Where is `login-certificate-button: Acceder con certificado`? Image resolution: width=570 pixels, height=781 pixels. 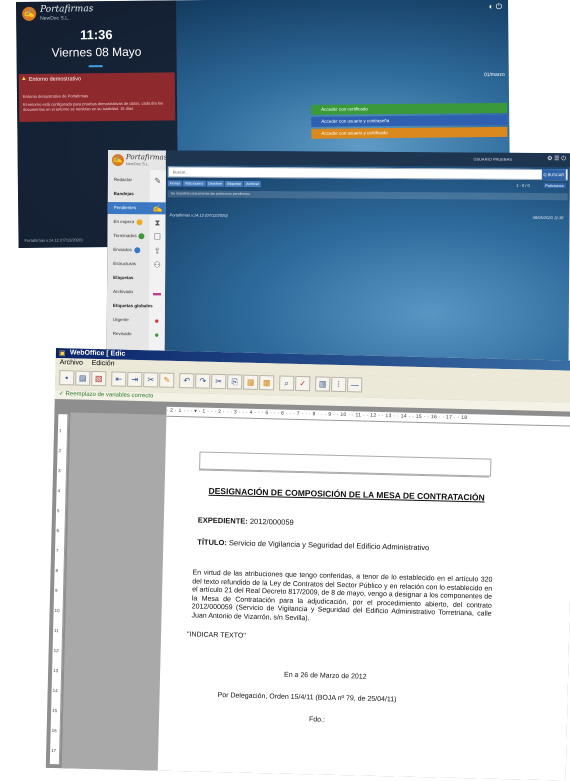 login-certificate-button: Acceder con certificado is located at coordinates (409, 108).